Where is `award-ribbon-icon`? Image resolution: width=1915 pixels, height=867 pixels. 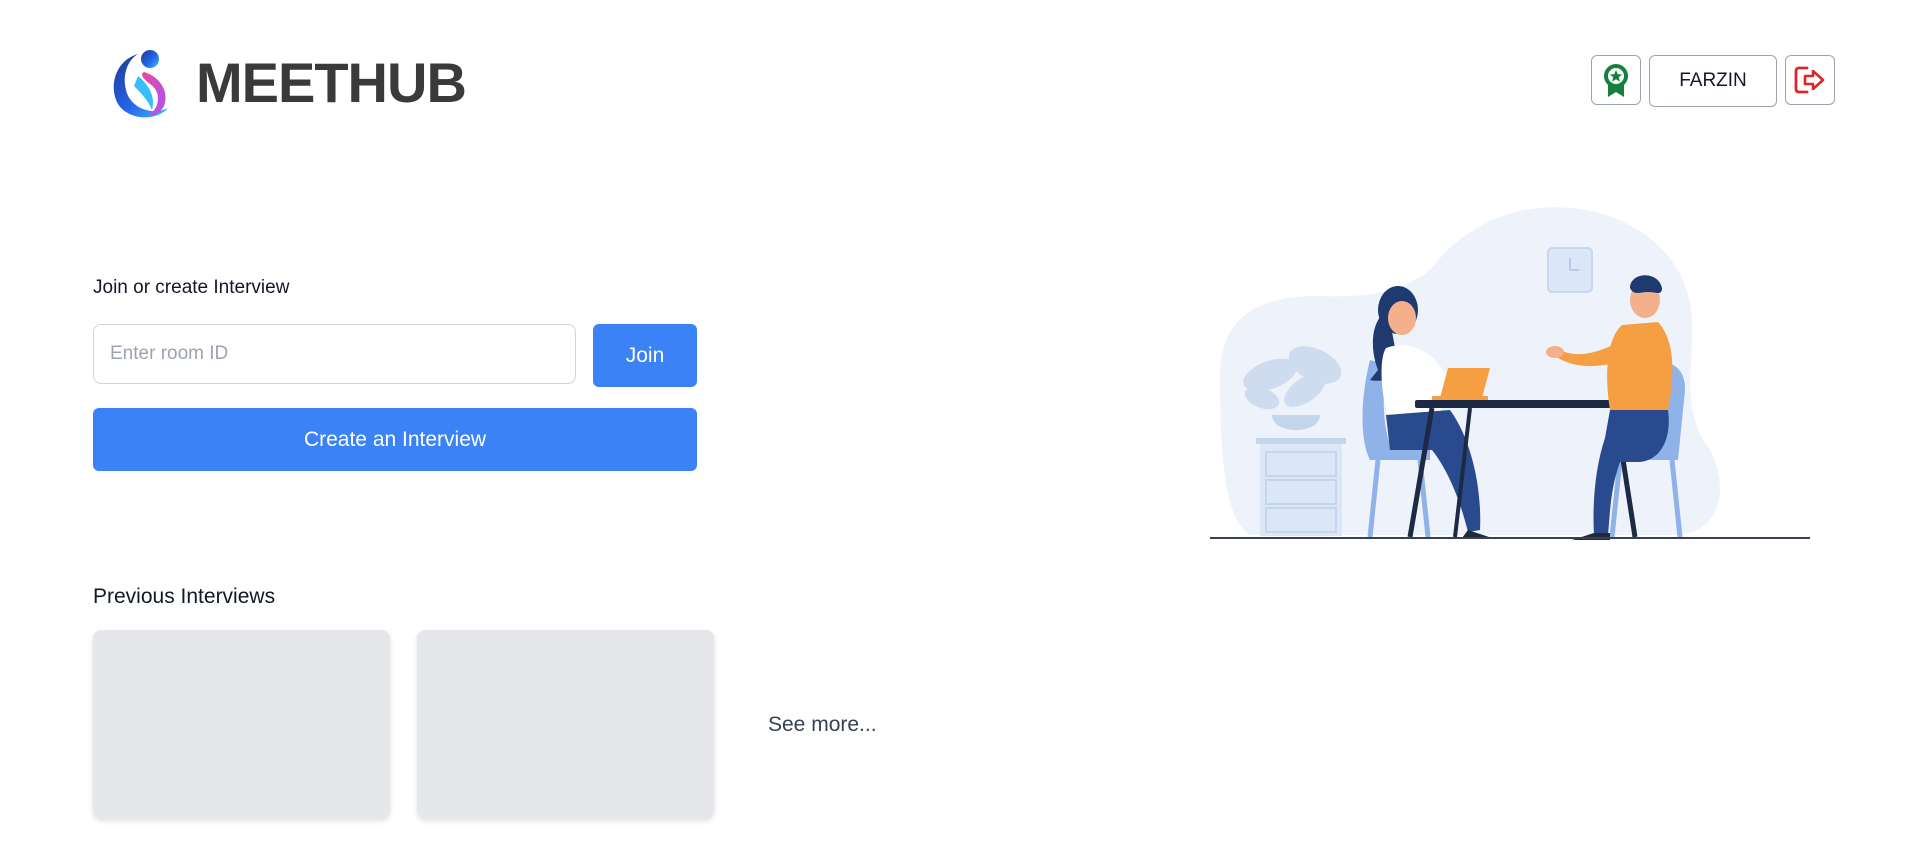
award-ribbon-icon is located at coordinates (1616, 80).